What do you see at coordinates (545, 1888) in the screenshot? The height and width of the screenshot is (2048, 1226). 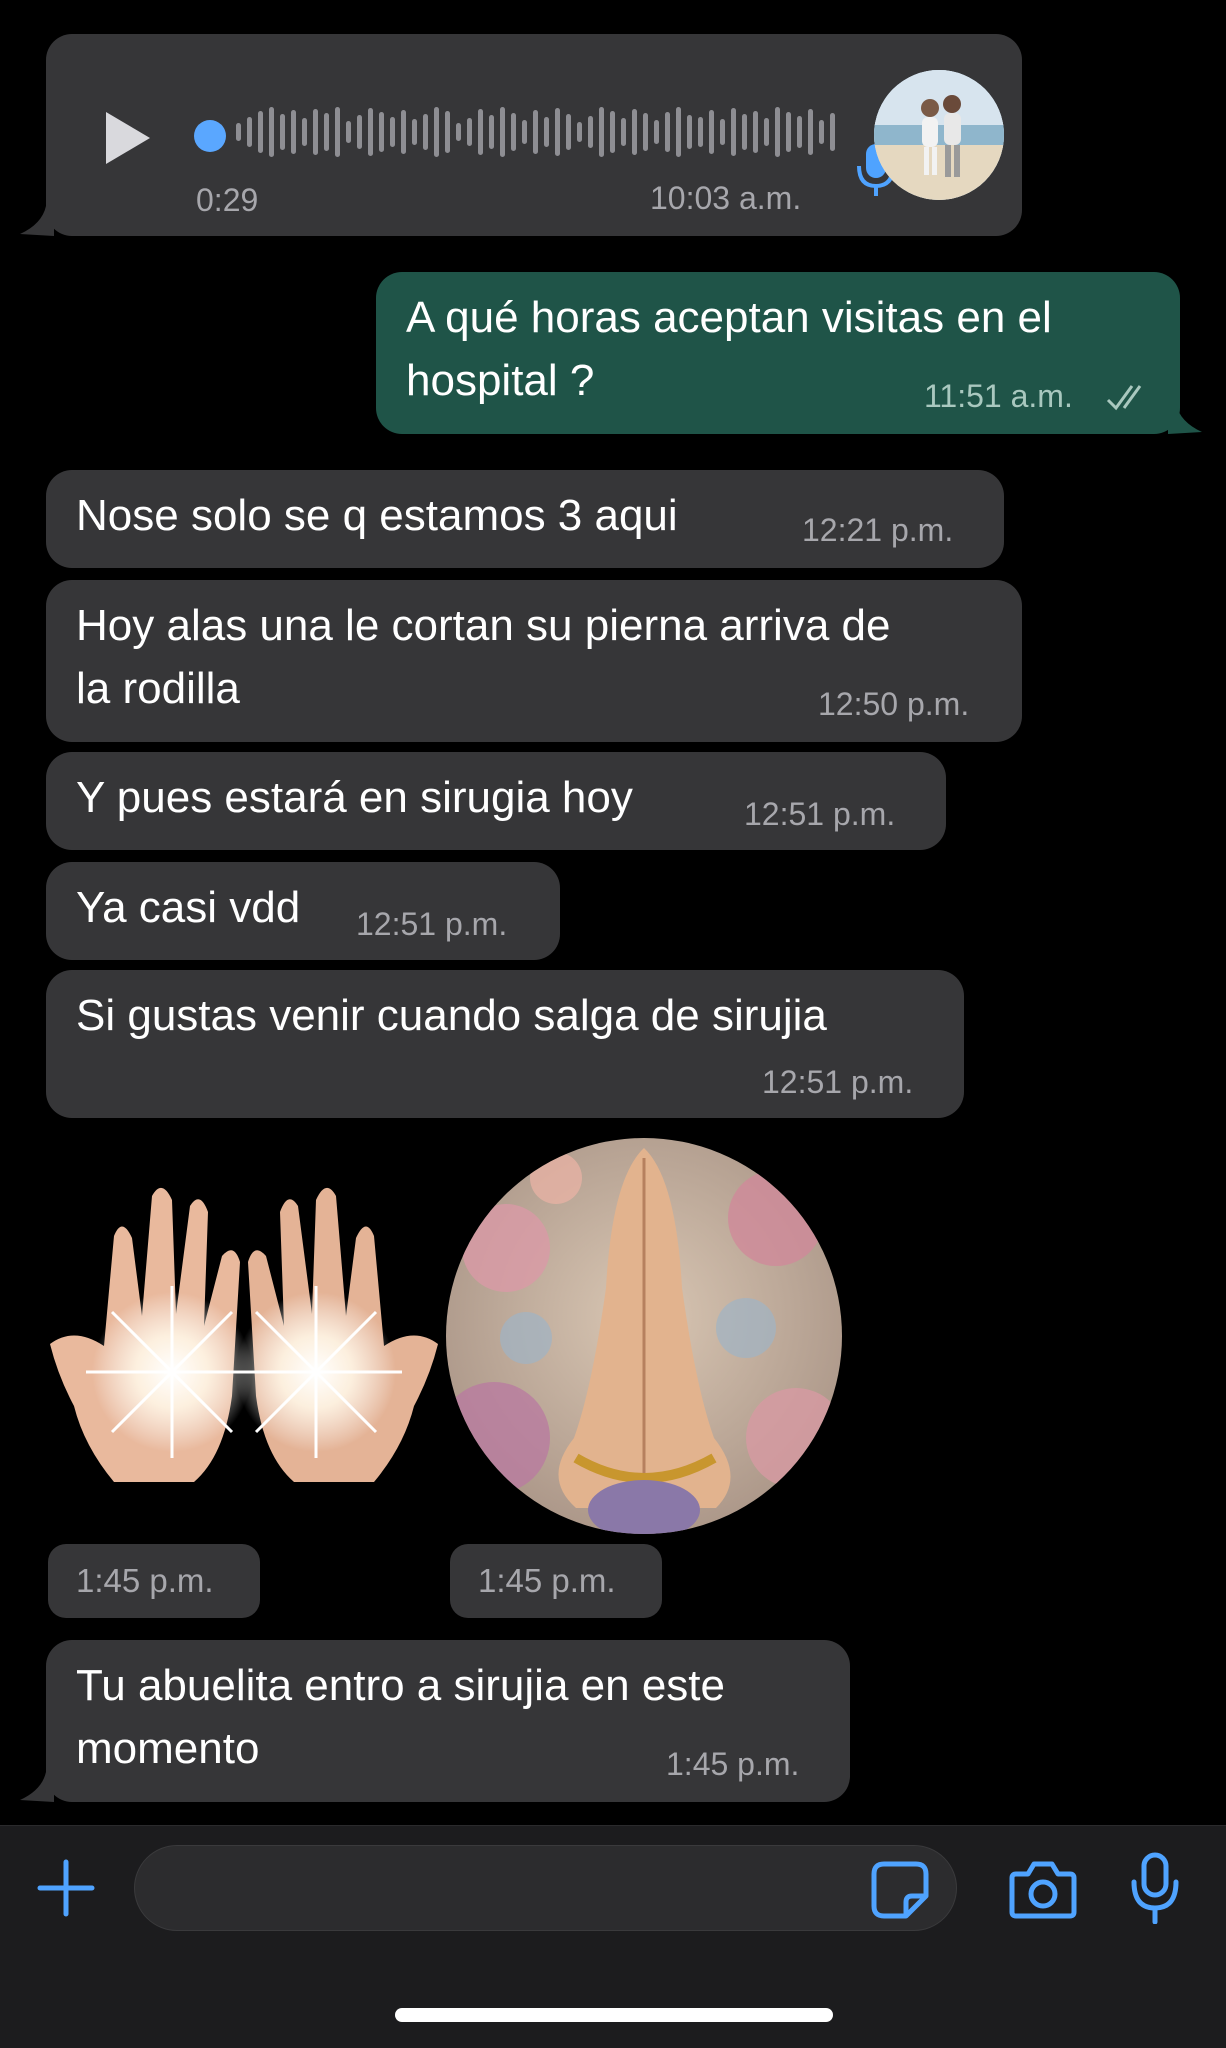 I see `message-input` at bounding box center [545, 1888].